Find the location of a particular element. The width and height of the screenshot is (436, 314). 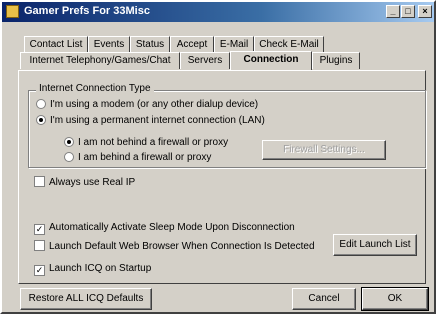

launch-startup-option: ✓ Launch ICQ on Startup is located at coordinates (92, 269).